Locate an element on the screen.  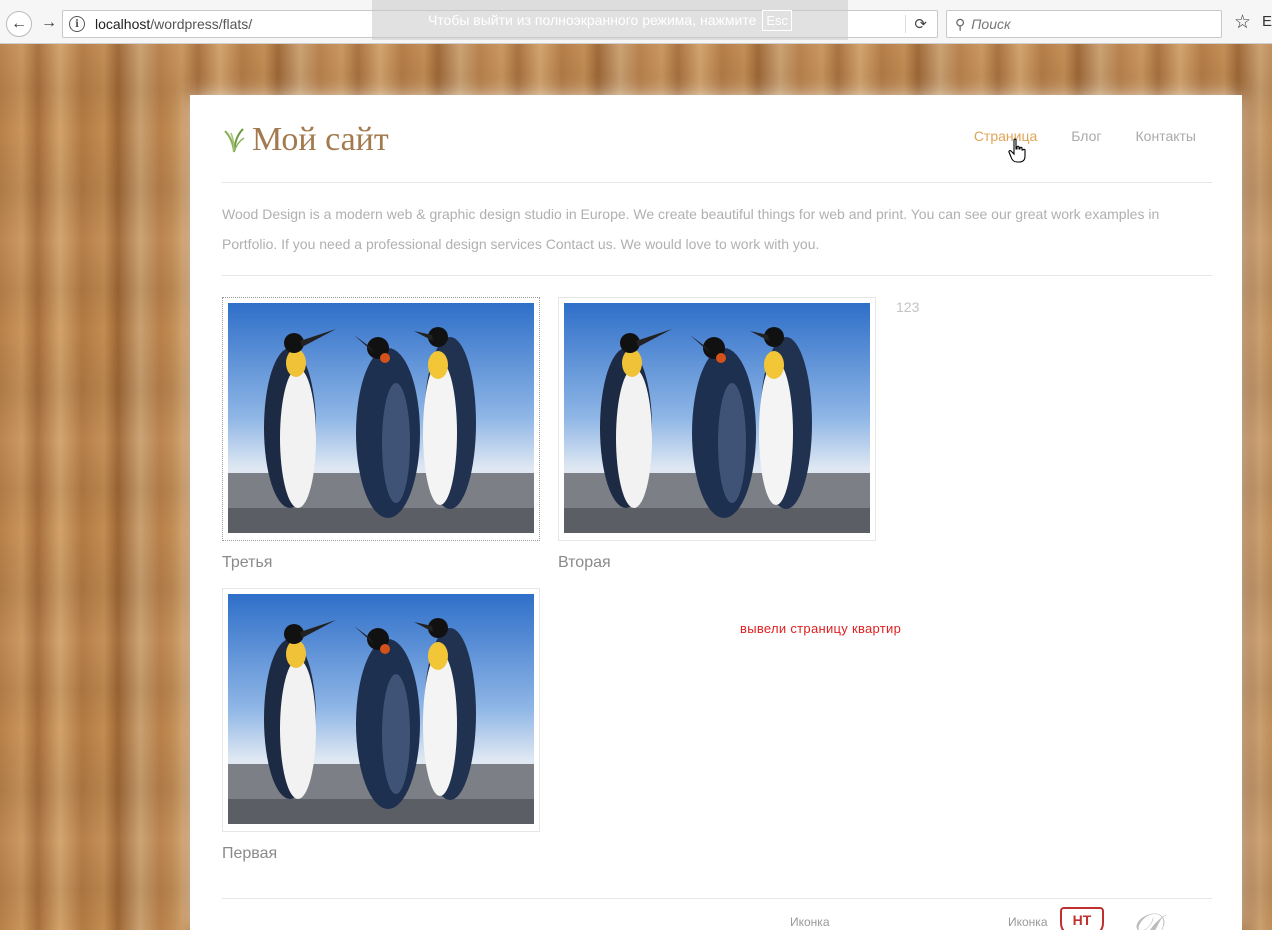
sidebar-text: 123 is located at coordinates (908, 307).